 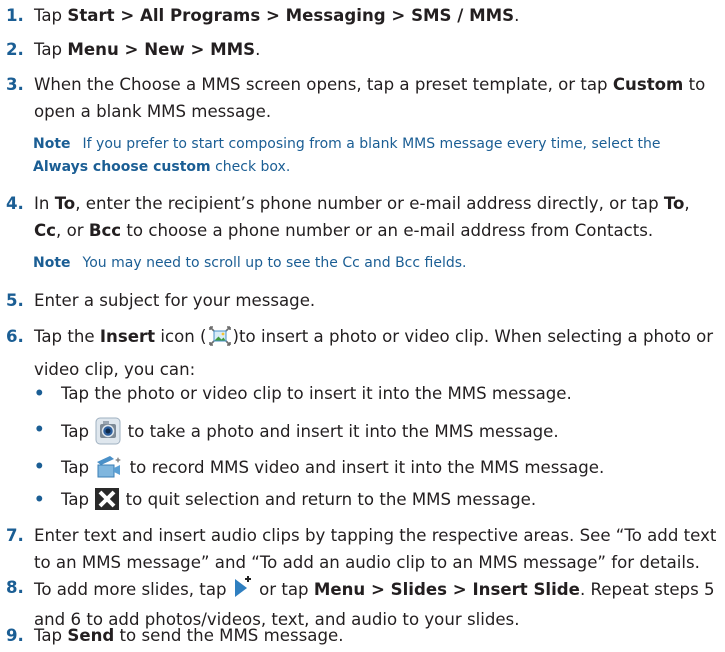 What do you see at coordinates (133, 589) in the screenshot?
I see `text-run: To add more slides, tap` at bounding box center [133, 589].